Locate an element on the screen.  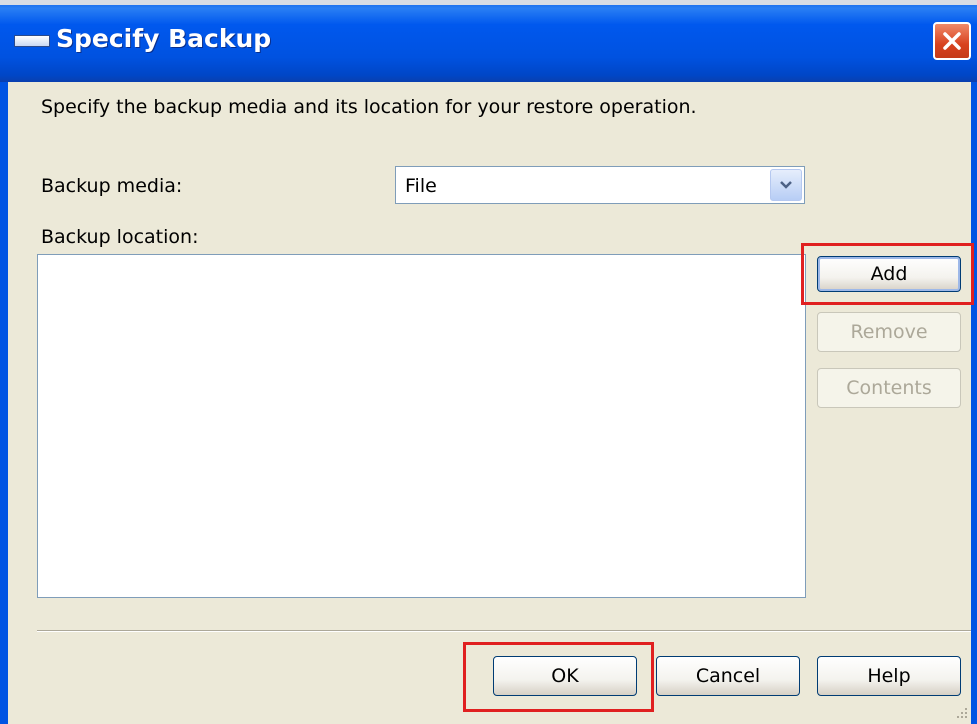
resize-grip-icon is located at coordinates (962, 713).